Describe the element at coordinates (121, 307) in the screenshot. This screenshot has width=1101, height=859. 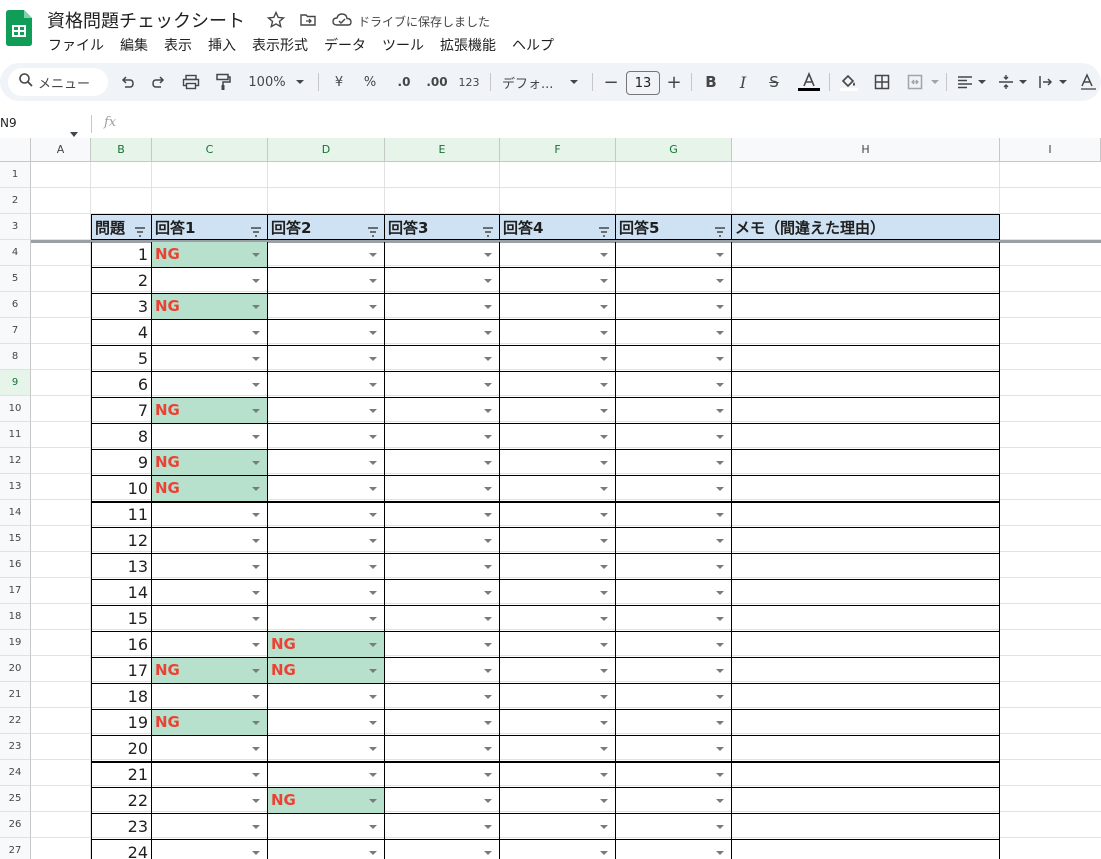
I see `question-number-cell: 3` at that location.